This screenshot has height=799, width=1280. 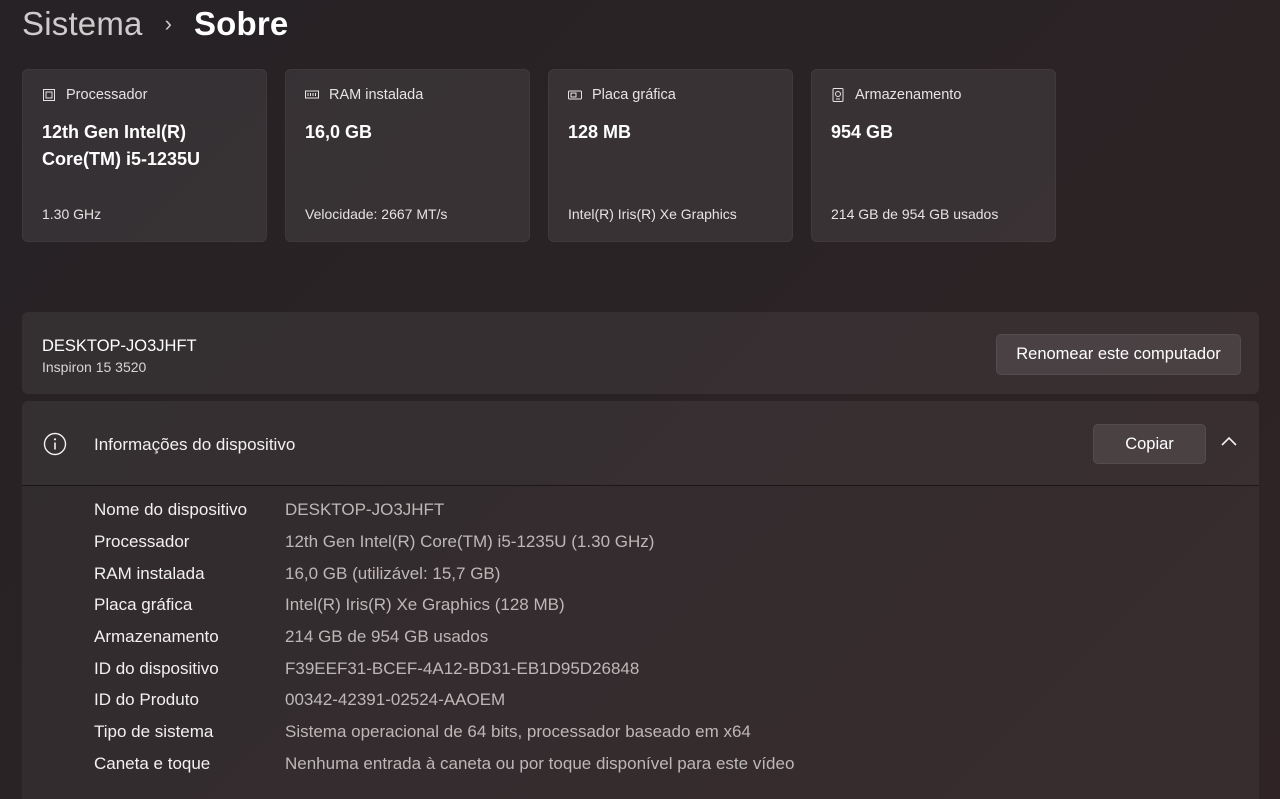 What do you see at coordinates (462, 669) in the screenshot?
I see `info-value: F39EEF31-BCEF-4A12-BD31-EB1D95D26848` at bounding box center [462, 669].